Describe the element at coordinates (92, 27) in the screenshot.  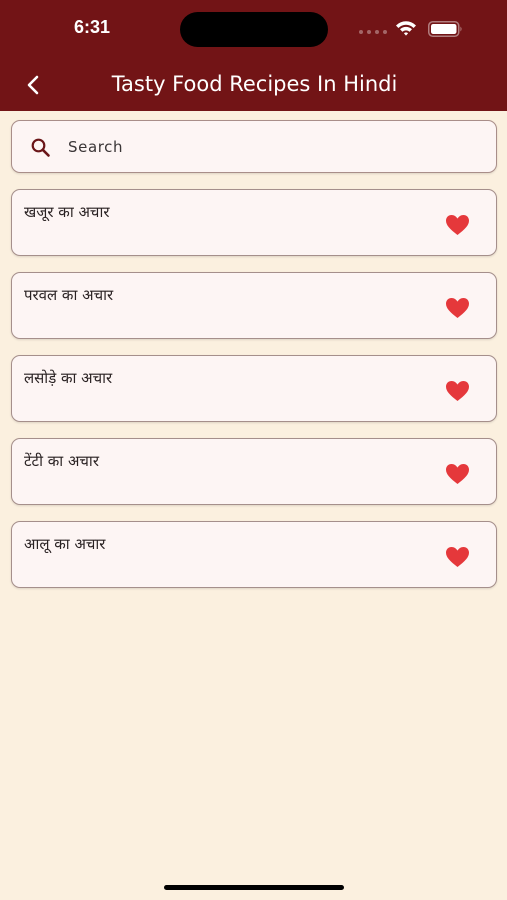
I see `status-time: 6:31` at that location.